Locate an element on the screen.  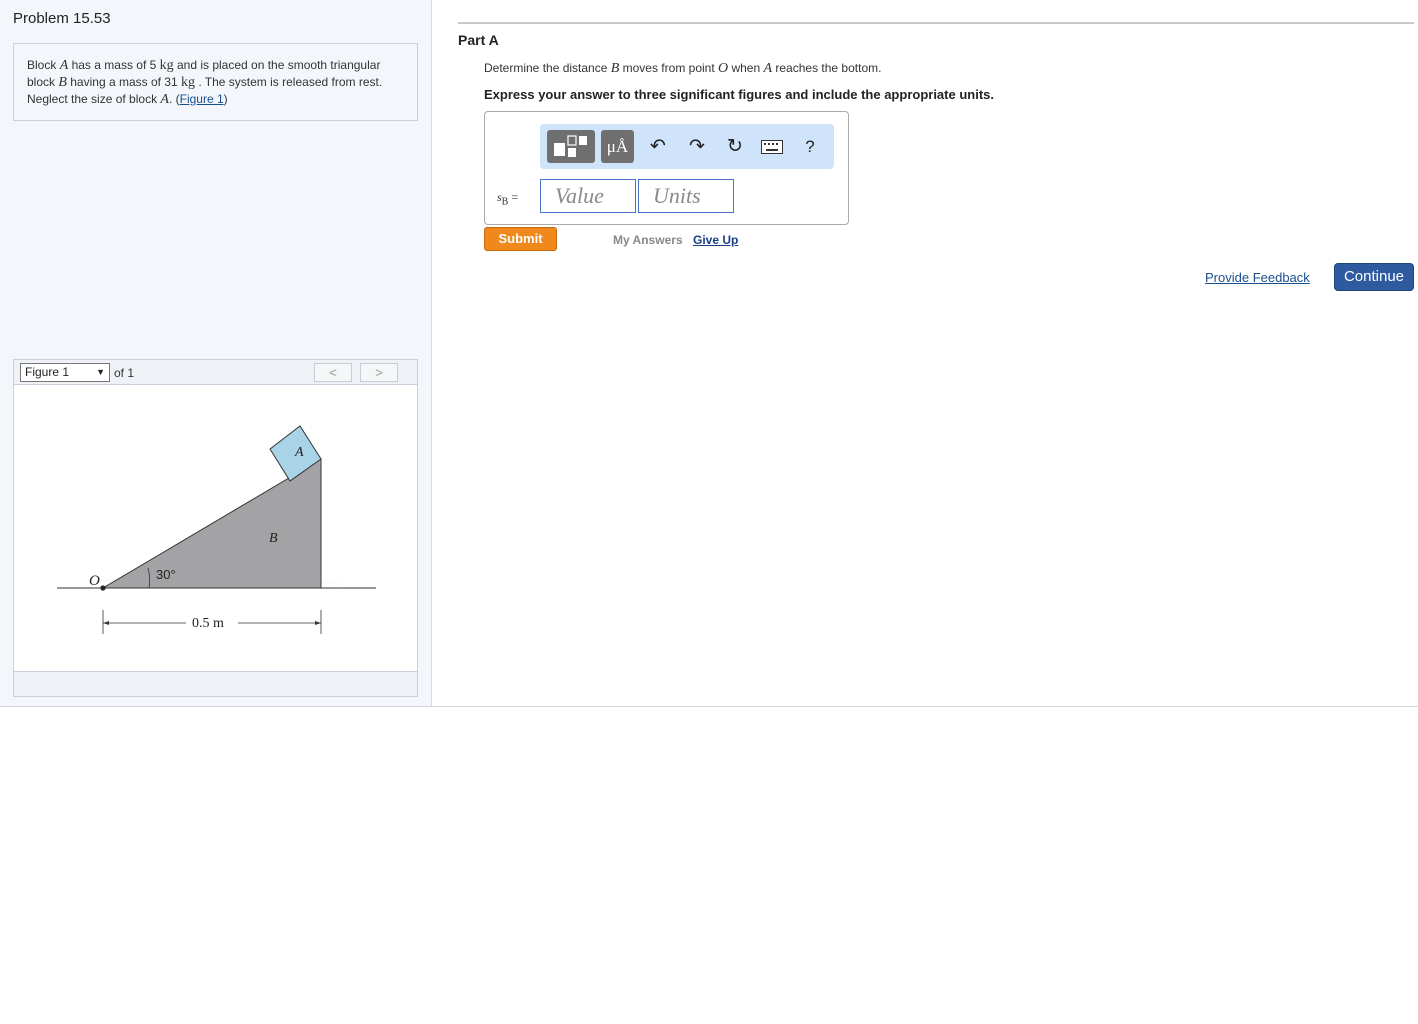
prev-figure-button: < is located at coordinates (333, 372).